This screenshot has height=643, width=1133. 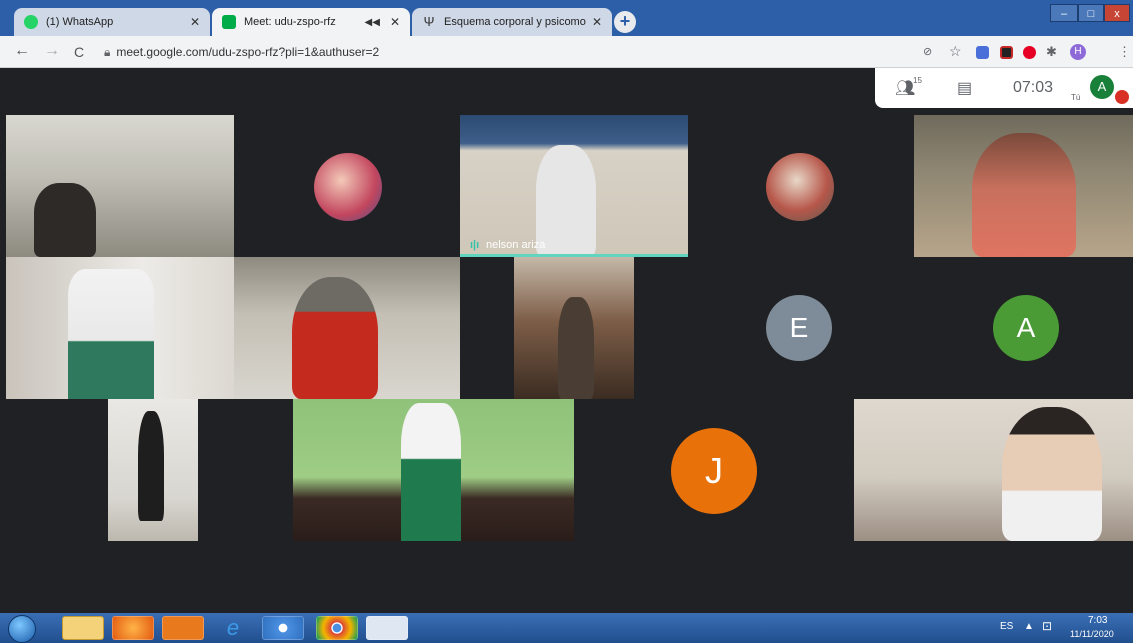 I want to click on close-window-button: x, so click(x=1117, y=13).